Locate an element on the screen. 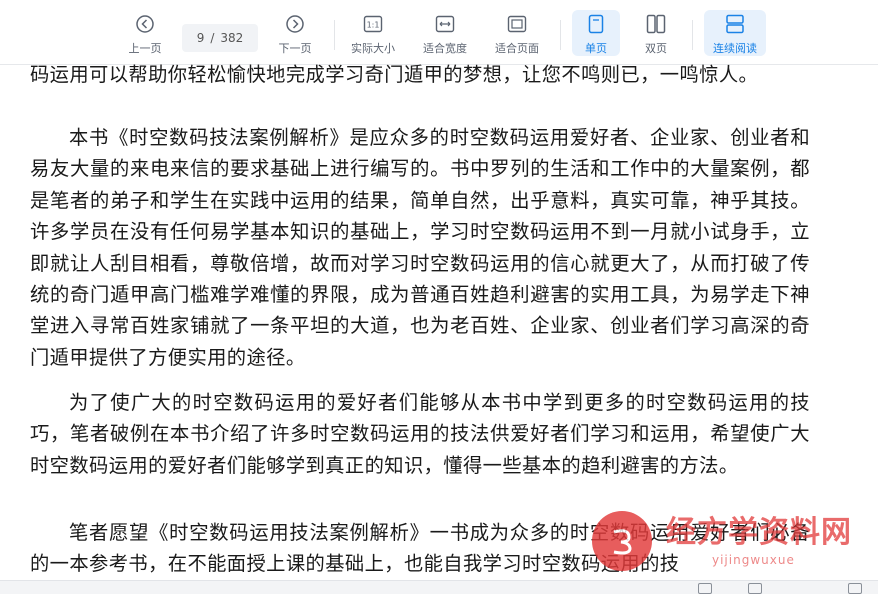 The image size is (878, 594). fullscreen-icon is located at coordinates (855, 588).